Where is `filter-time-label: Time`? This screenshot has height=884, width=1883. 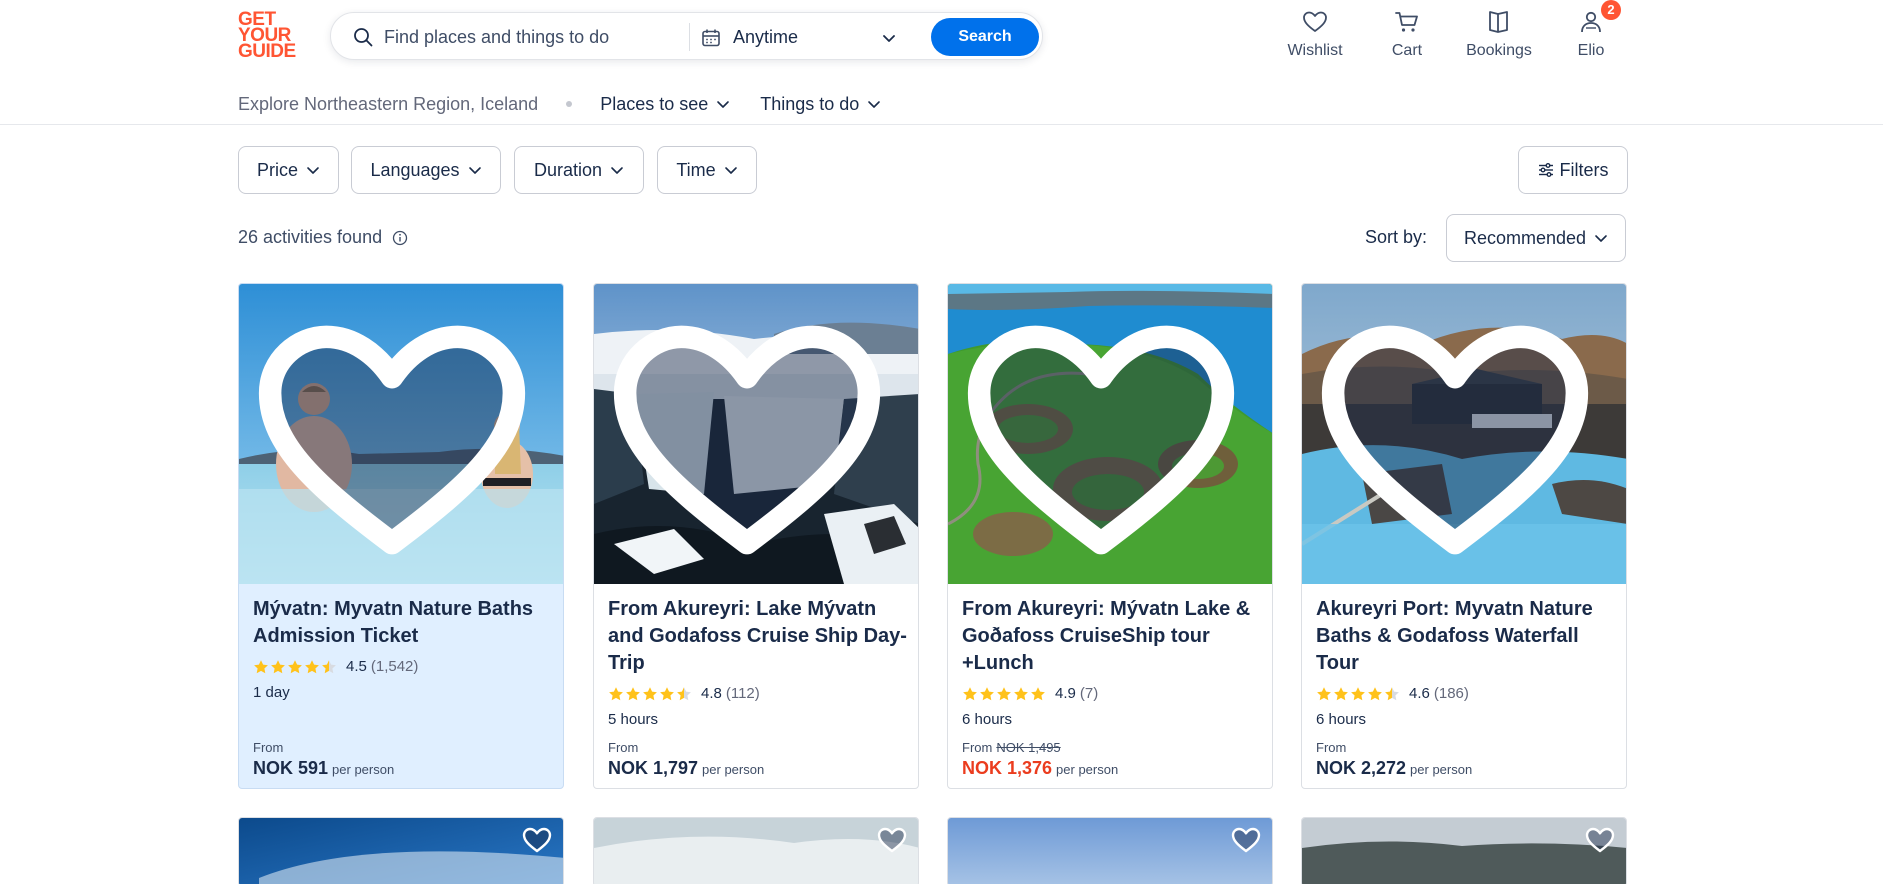 filter-time-label: Time is located at coordinates (696, 169).